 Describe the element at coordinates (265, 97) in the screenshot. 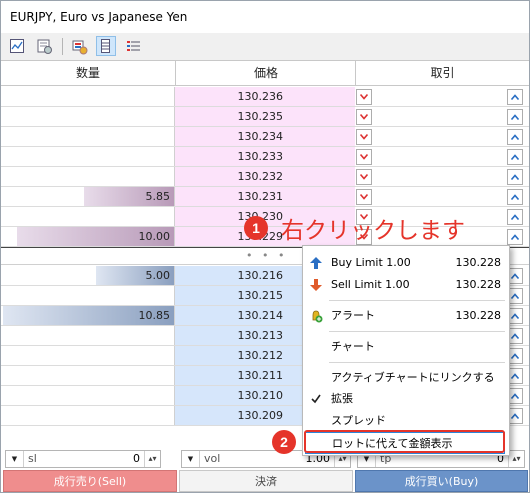

I see `ask-row: 130.236` at that location.